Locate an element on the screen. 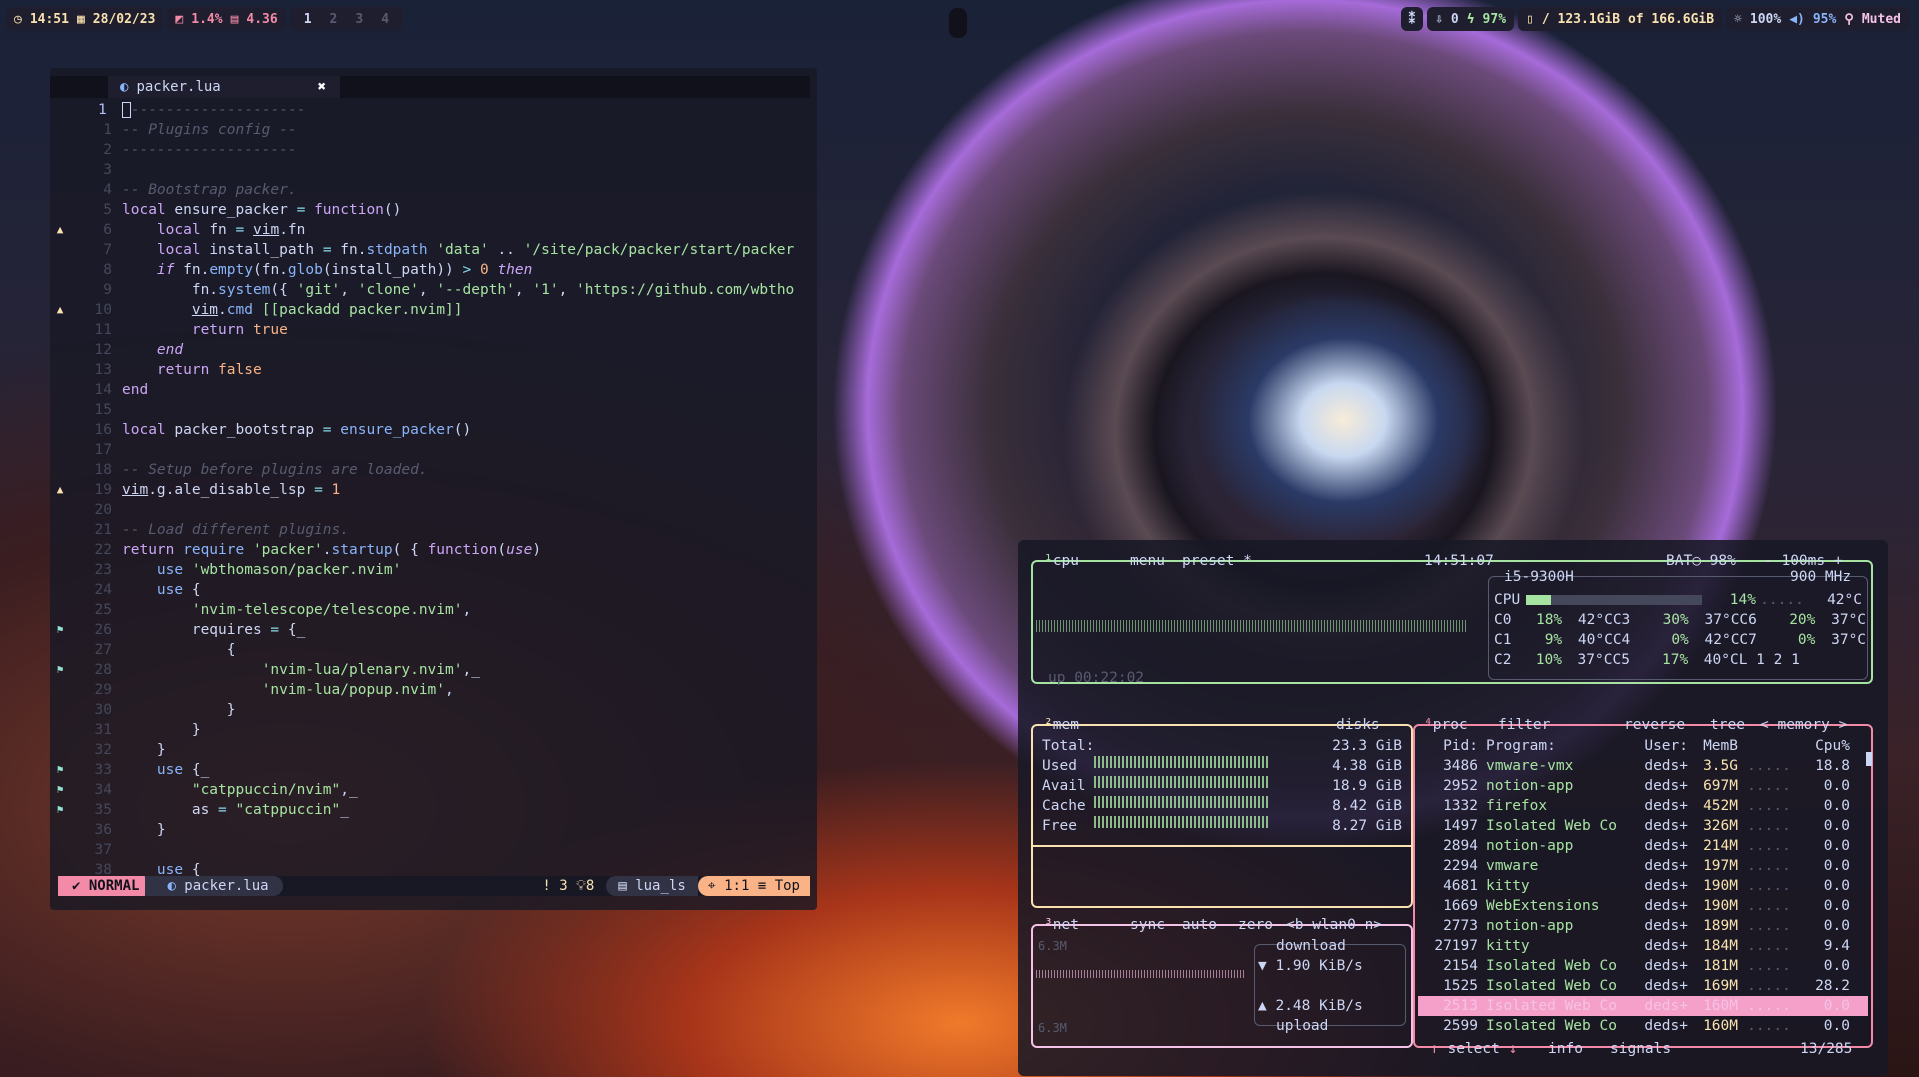  process-row: 2894 notion-app deds+ 214M..... 0.0 is located at coordinates (1643, 846).